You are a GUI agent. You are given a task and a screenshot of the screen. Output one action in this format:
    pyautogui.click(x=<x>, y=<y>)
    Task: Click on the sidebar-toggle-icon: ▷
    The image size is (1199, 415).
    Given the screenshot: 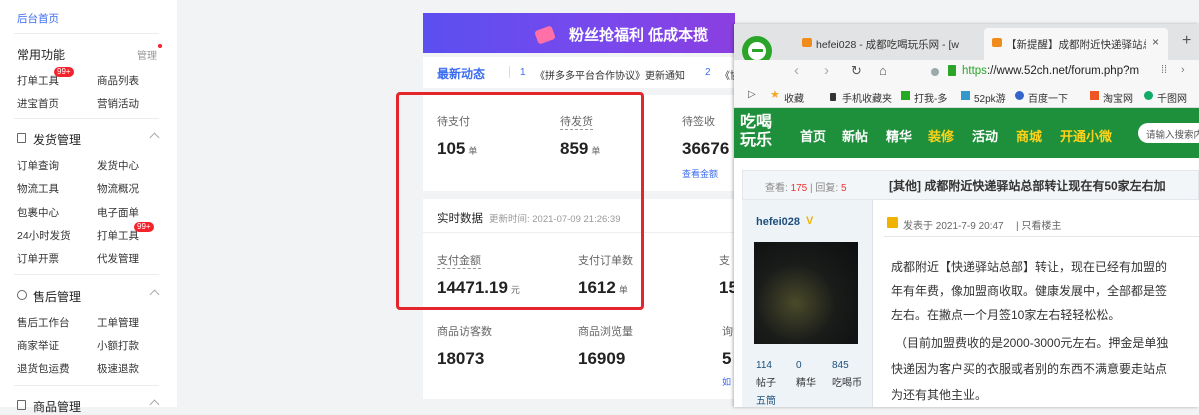 What is the action you would take?
    pyautogui.click(x=752, y=94)
    